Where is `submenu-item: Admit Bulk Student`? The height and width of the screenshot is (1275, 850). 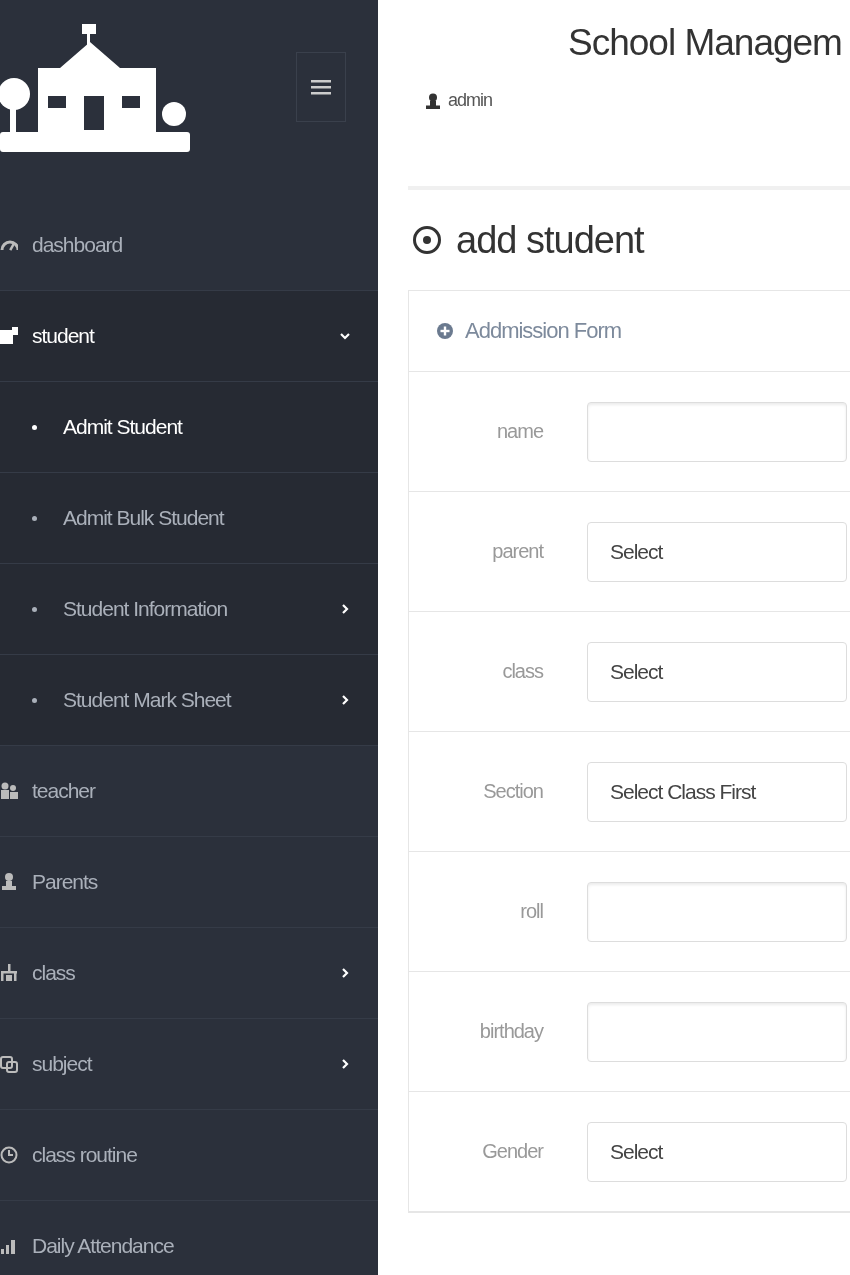 submenu-item: Admit Bulk Student is located at coordinates (189, 518).